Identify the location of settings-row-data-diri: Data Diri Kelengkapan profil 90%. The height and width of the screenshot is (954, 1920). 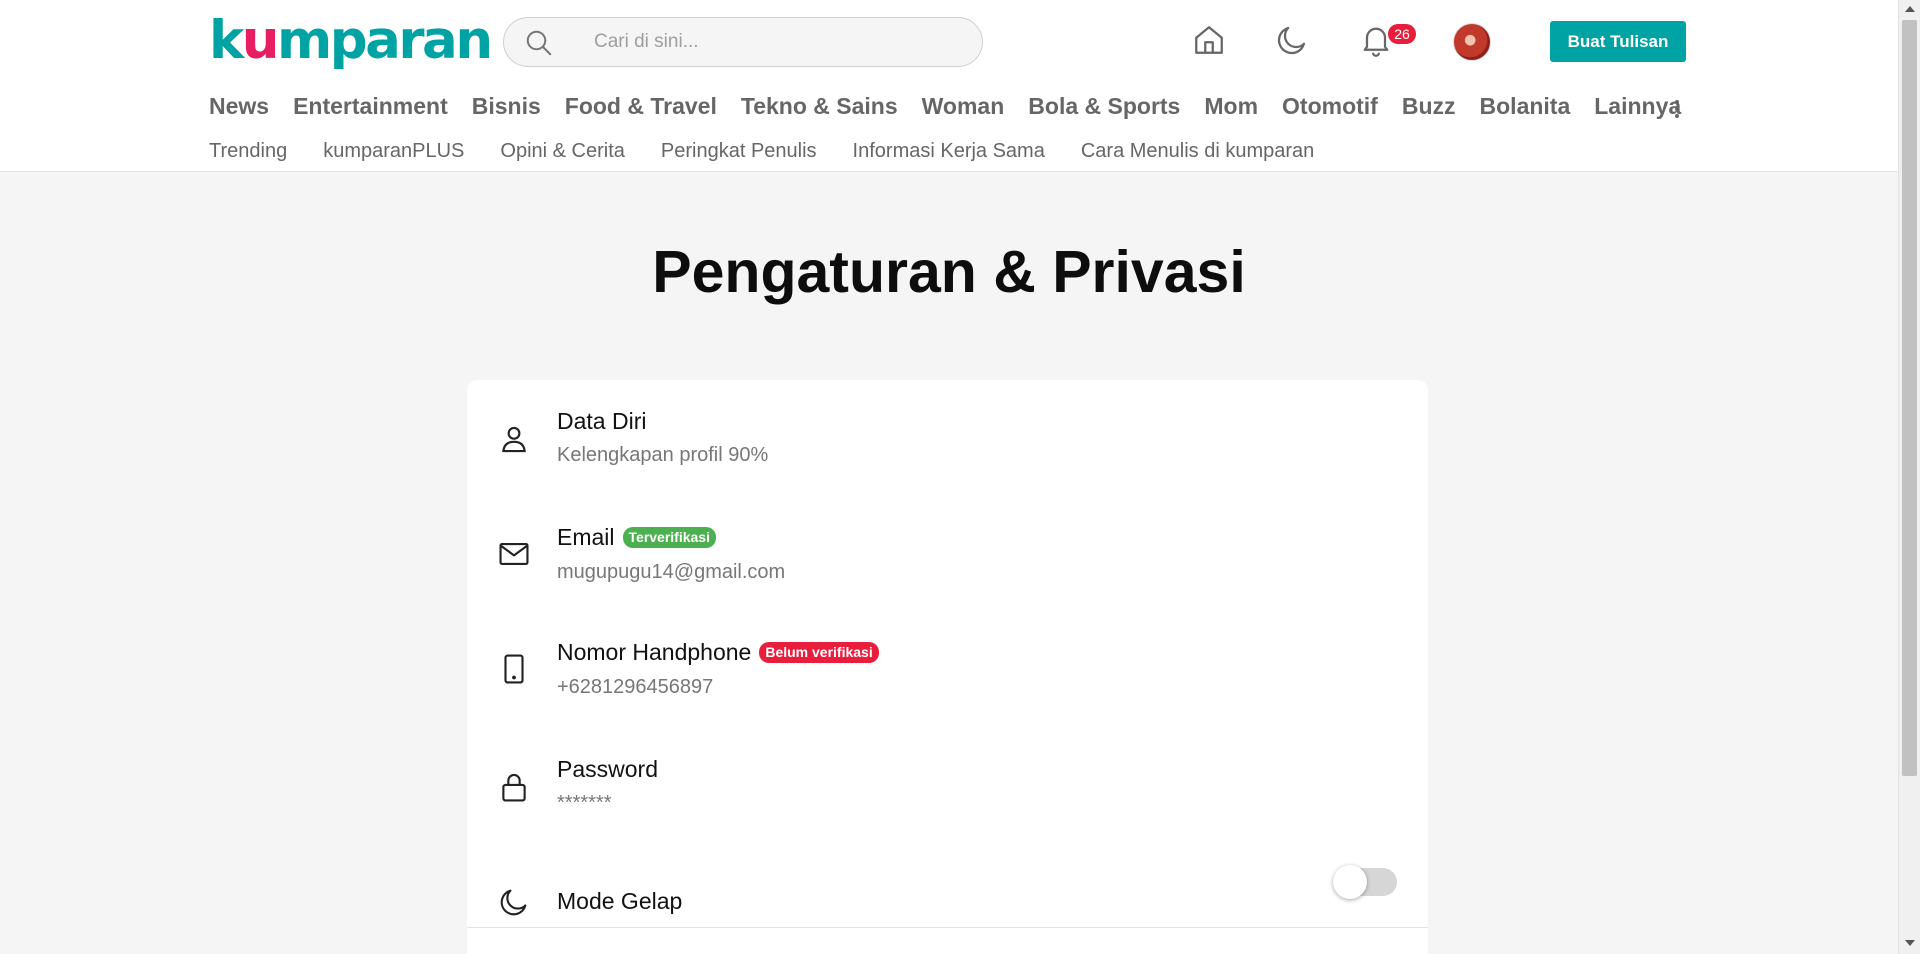
(947, 438).